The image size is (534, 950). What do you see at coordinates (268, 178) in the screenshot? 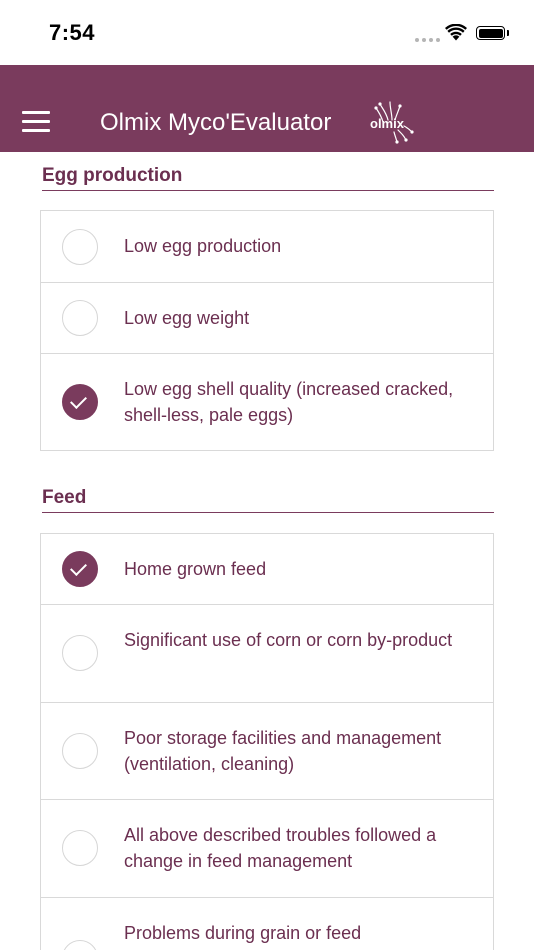
I see `section-header-egg-production: Egg production` at bounding box center [268, 178].